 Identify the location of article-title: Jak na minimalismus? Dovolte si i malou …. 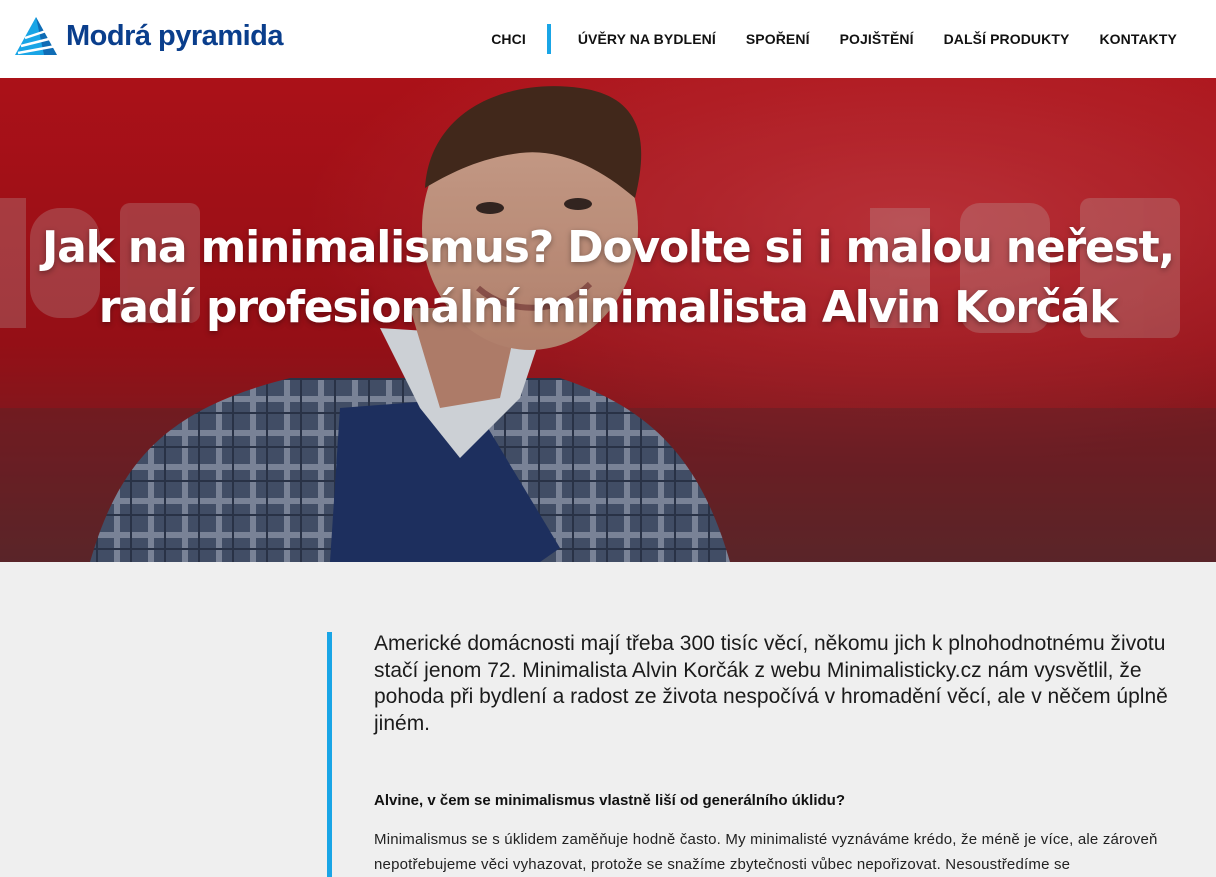
(608, 277).